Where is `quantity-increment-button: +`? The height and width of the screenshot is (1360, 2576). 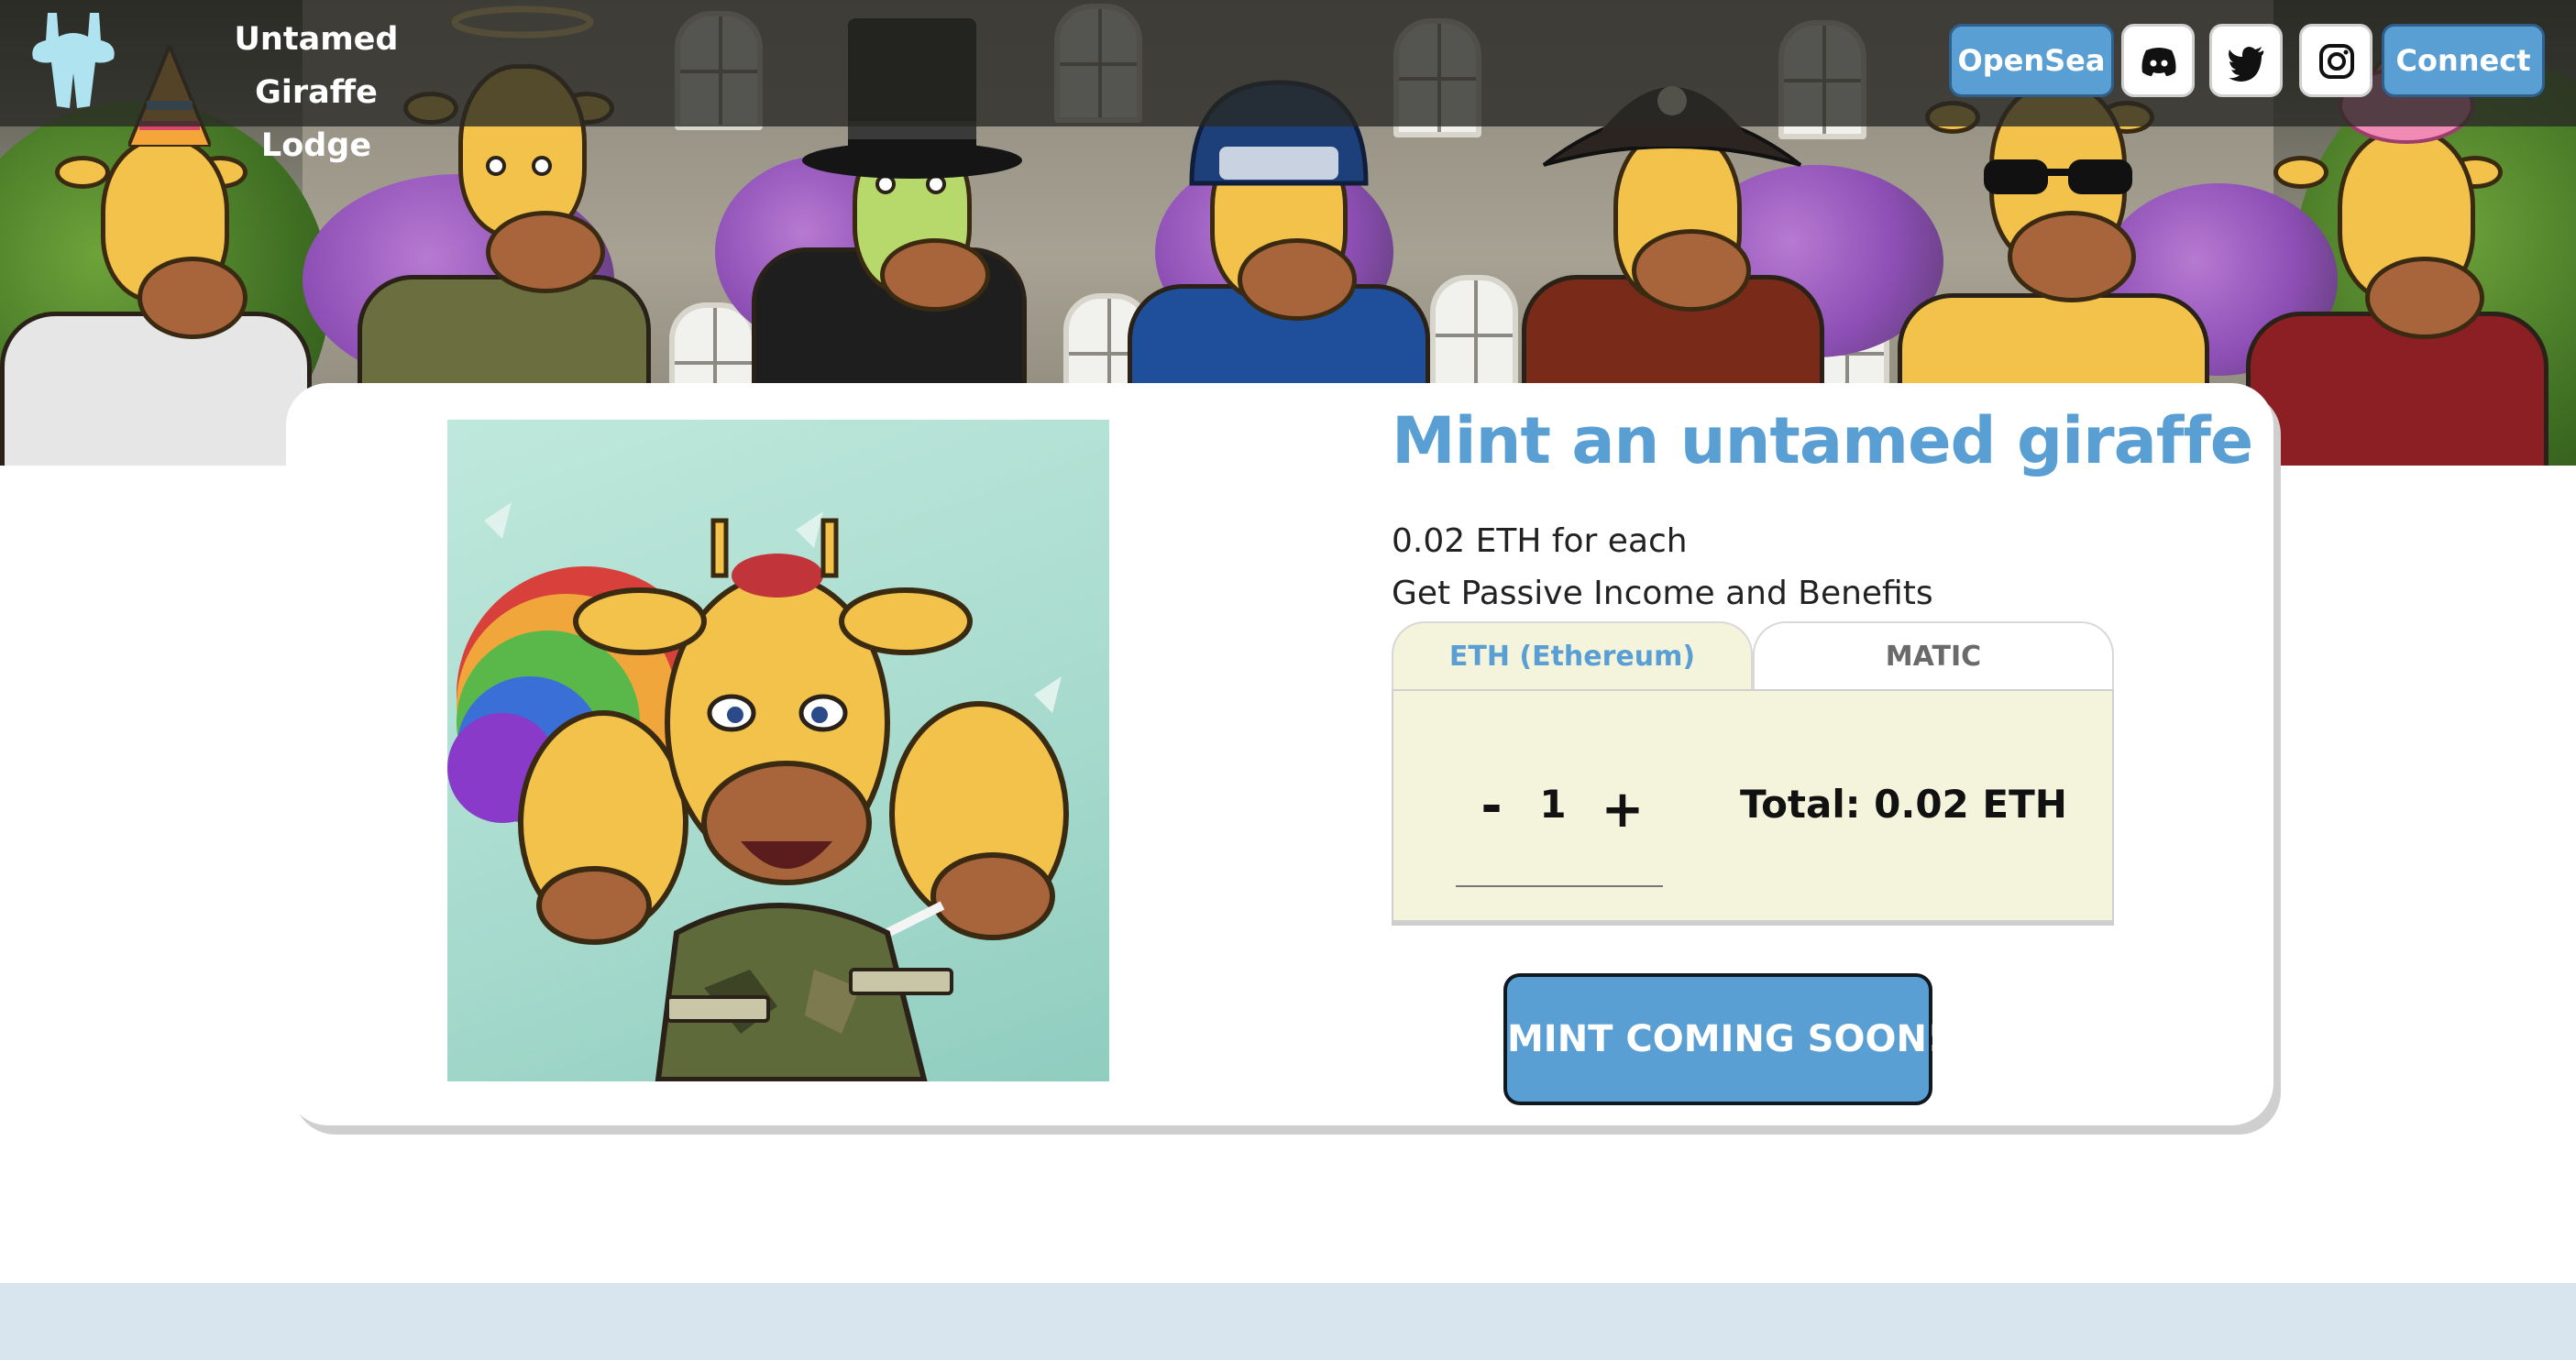 quantity-increment-button: + is located at coordinates (1623, 810).